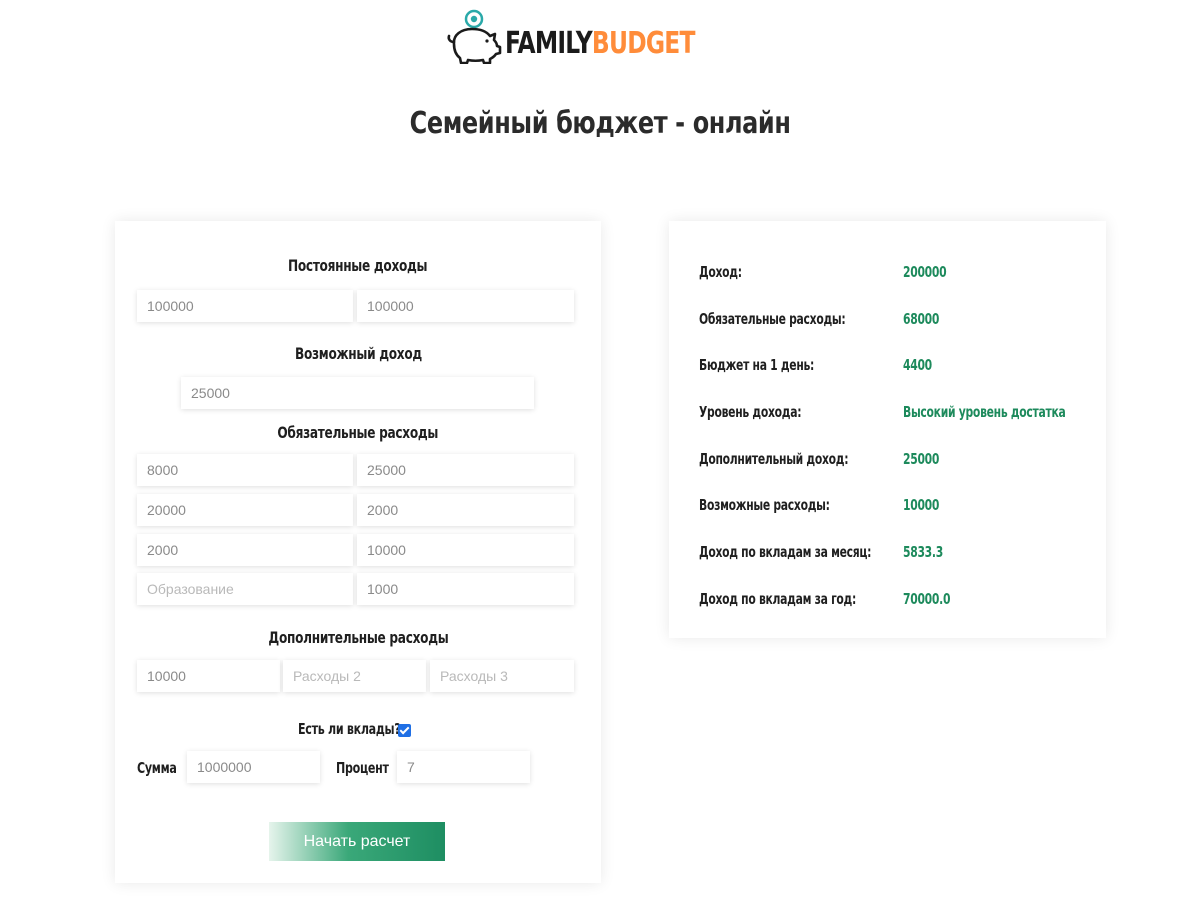  What do you see at coordinates (245, 470) in the screenshot?
I see `mandatory-expense-1-input` at bounding box center [245, 470].